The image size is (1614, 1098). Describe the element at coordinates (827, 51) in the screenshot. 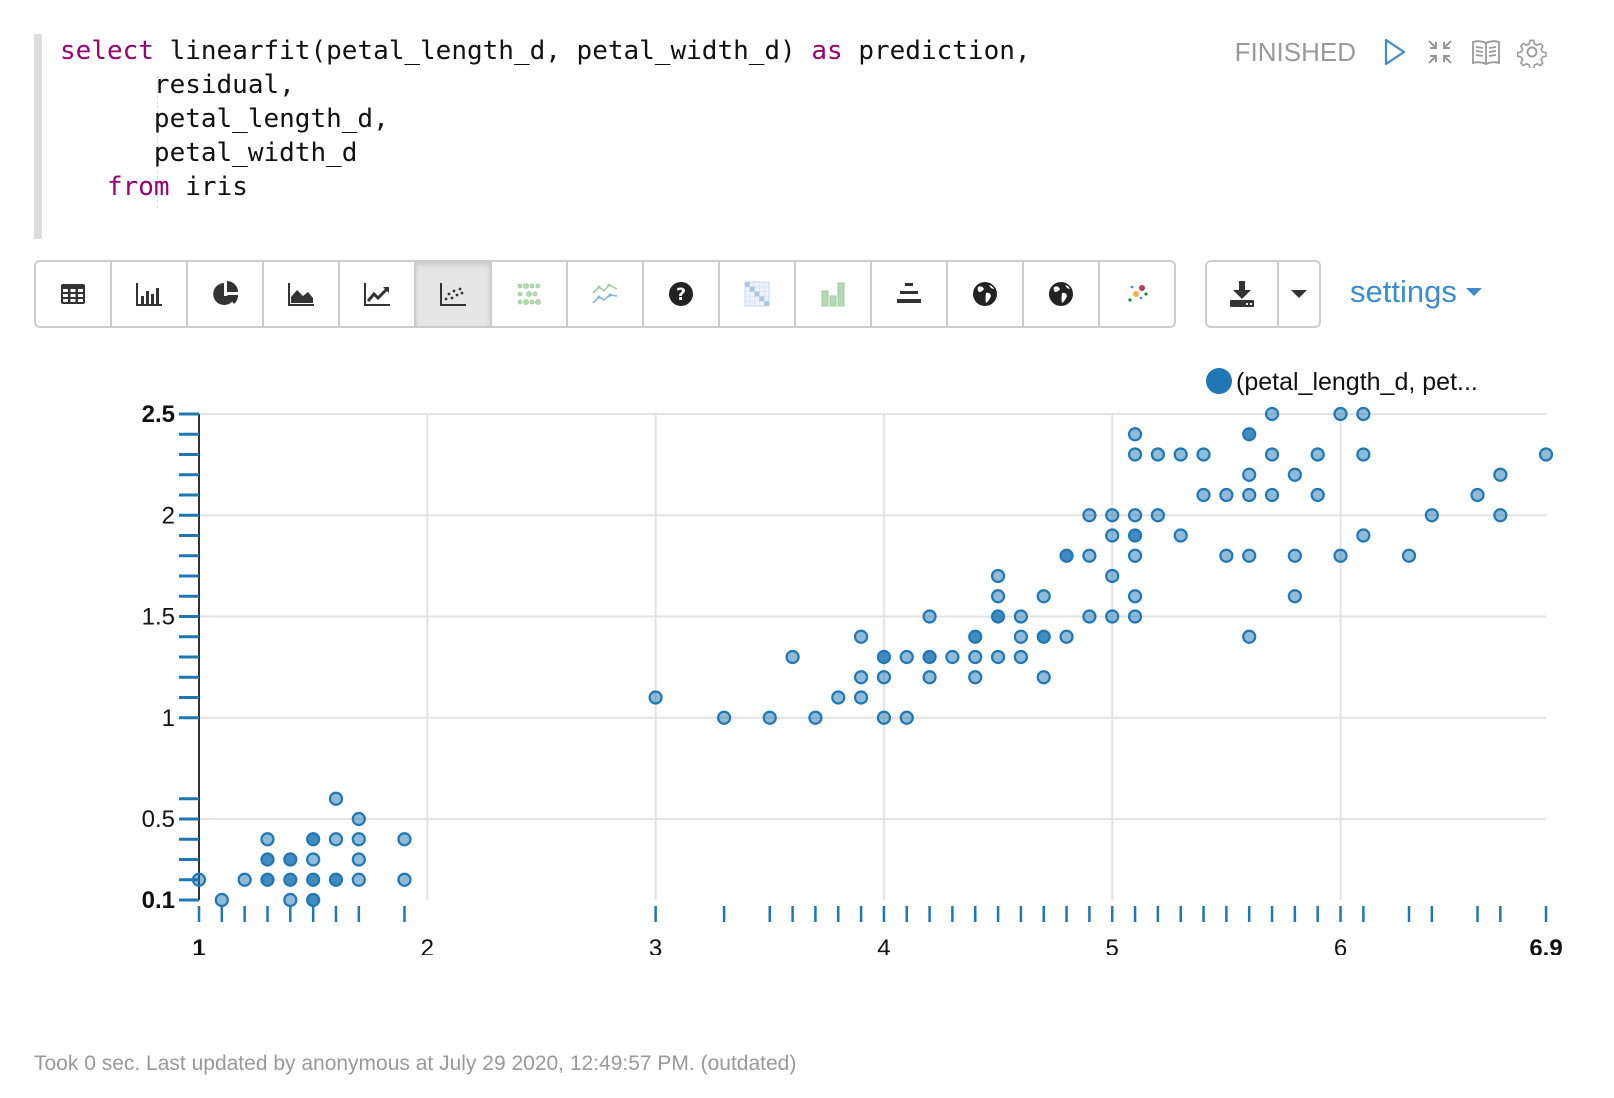

I see `sql-keyword: as` at that location.